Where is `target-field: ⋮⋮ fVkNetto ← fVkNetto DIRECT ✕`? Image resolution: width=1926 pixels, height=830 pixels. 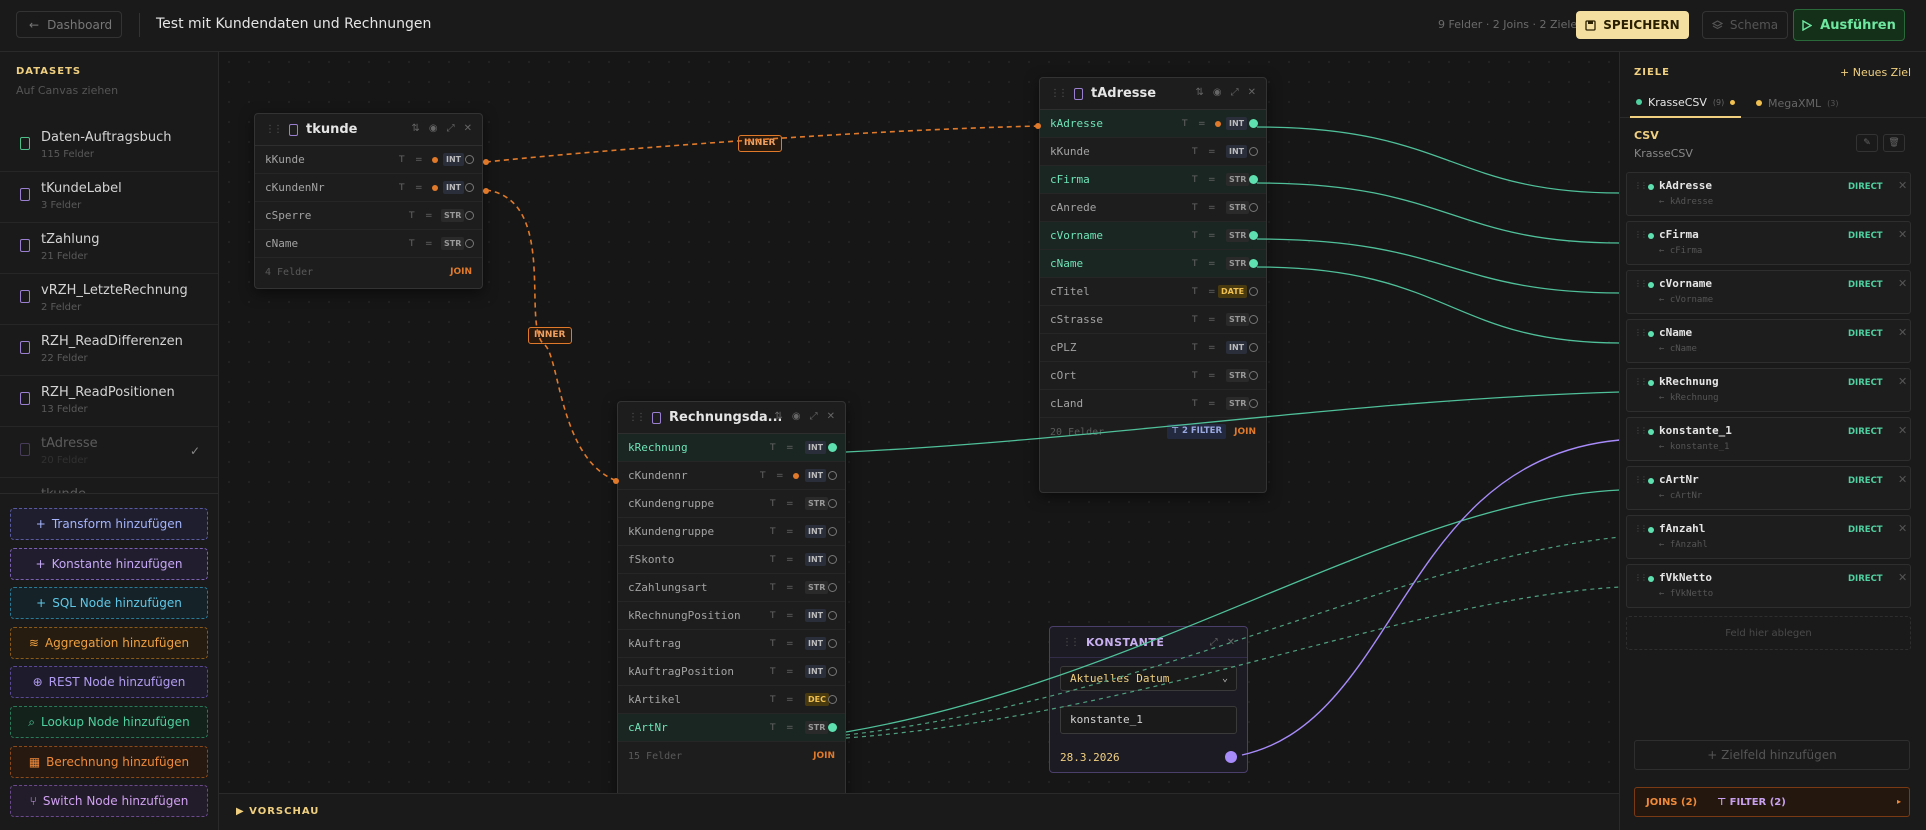 target-field: ⋮⋮ fVkNetto ← fVkNetto DIRECT ✕ is located at coordinates (1768, 586).